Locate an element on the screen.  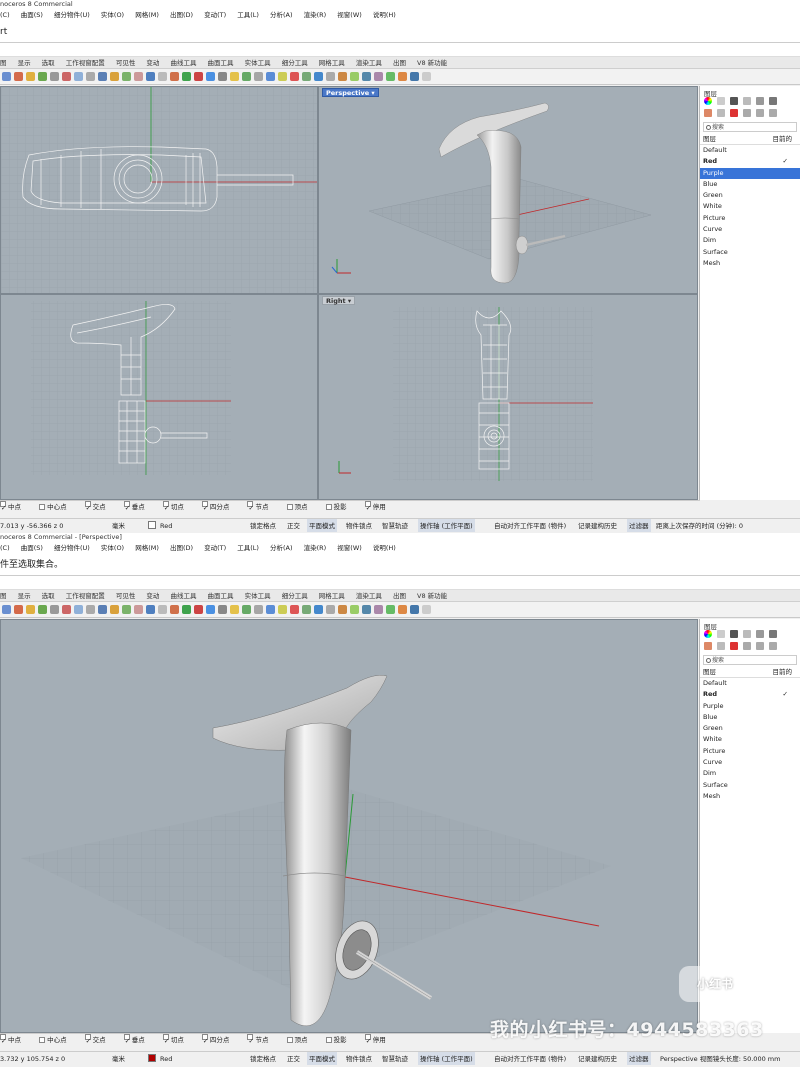
menu-item: 工具(L) is located at coordinates (248, 15).